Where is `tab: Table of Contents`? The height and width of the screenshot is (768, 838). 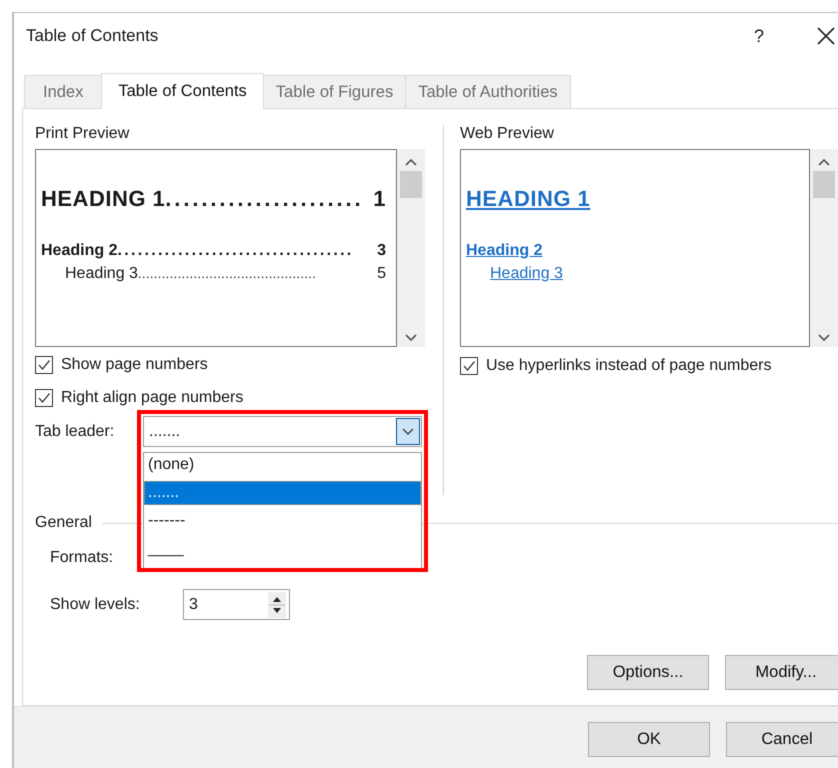 tab: Table of Contents is located at coordinates (182, 91).